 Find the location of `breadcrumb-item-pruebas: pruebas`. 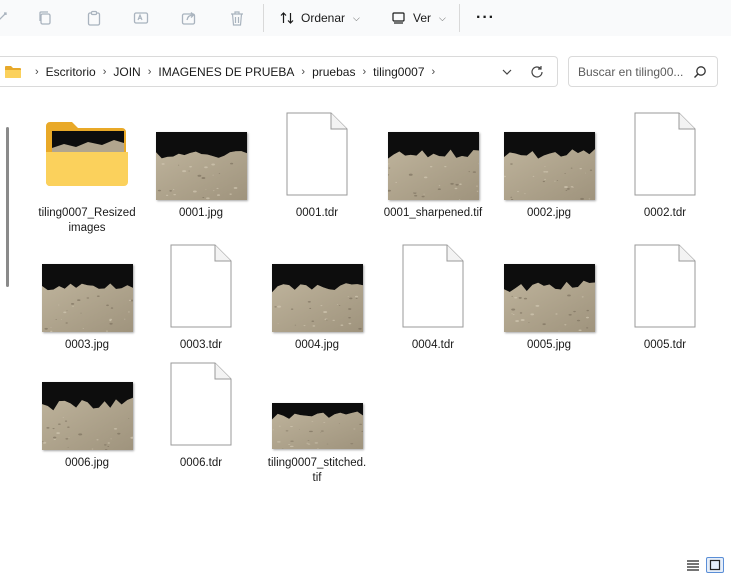

breadcrumb-item-pruebas: pruebas is located at coordinates (333, 72).